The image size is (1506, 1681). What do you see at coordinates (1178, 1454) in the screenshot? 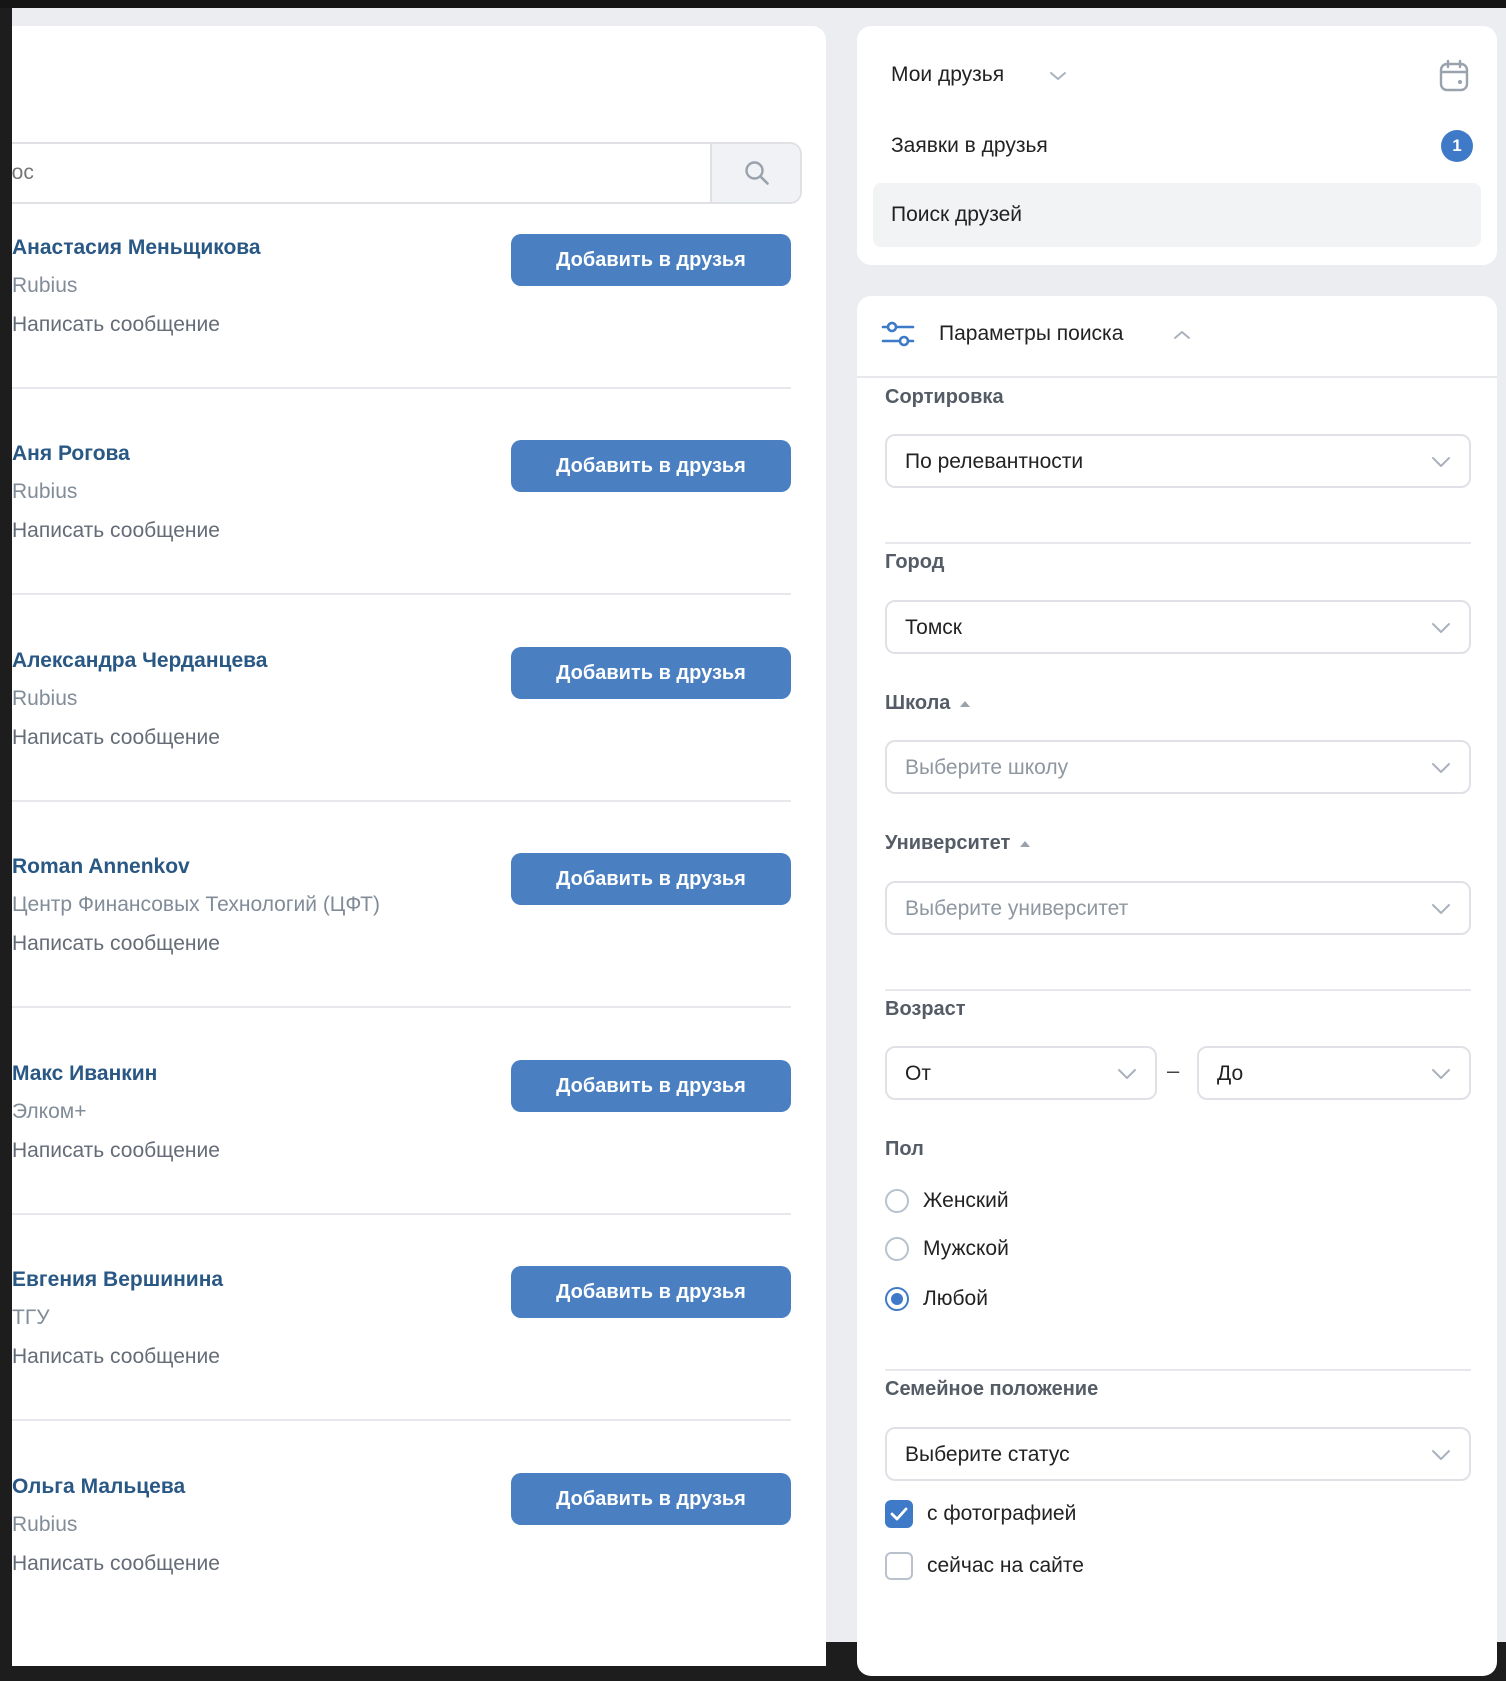
I see `family-status-select: Выберите статус` at bounding box center [1178, 1454].